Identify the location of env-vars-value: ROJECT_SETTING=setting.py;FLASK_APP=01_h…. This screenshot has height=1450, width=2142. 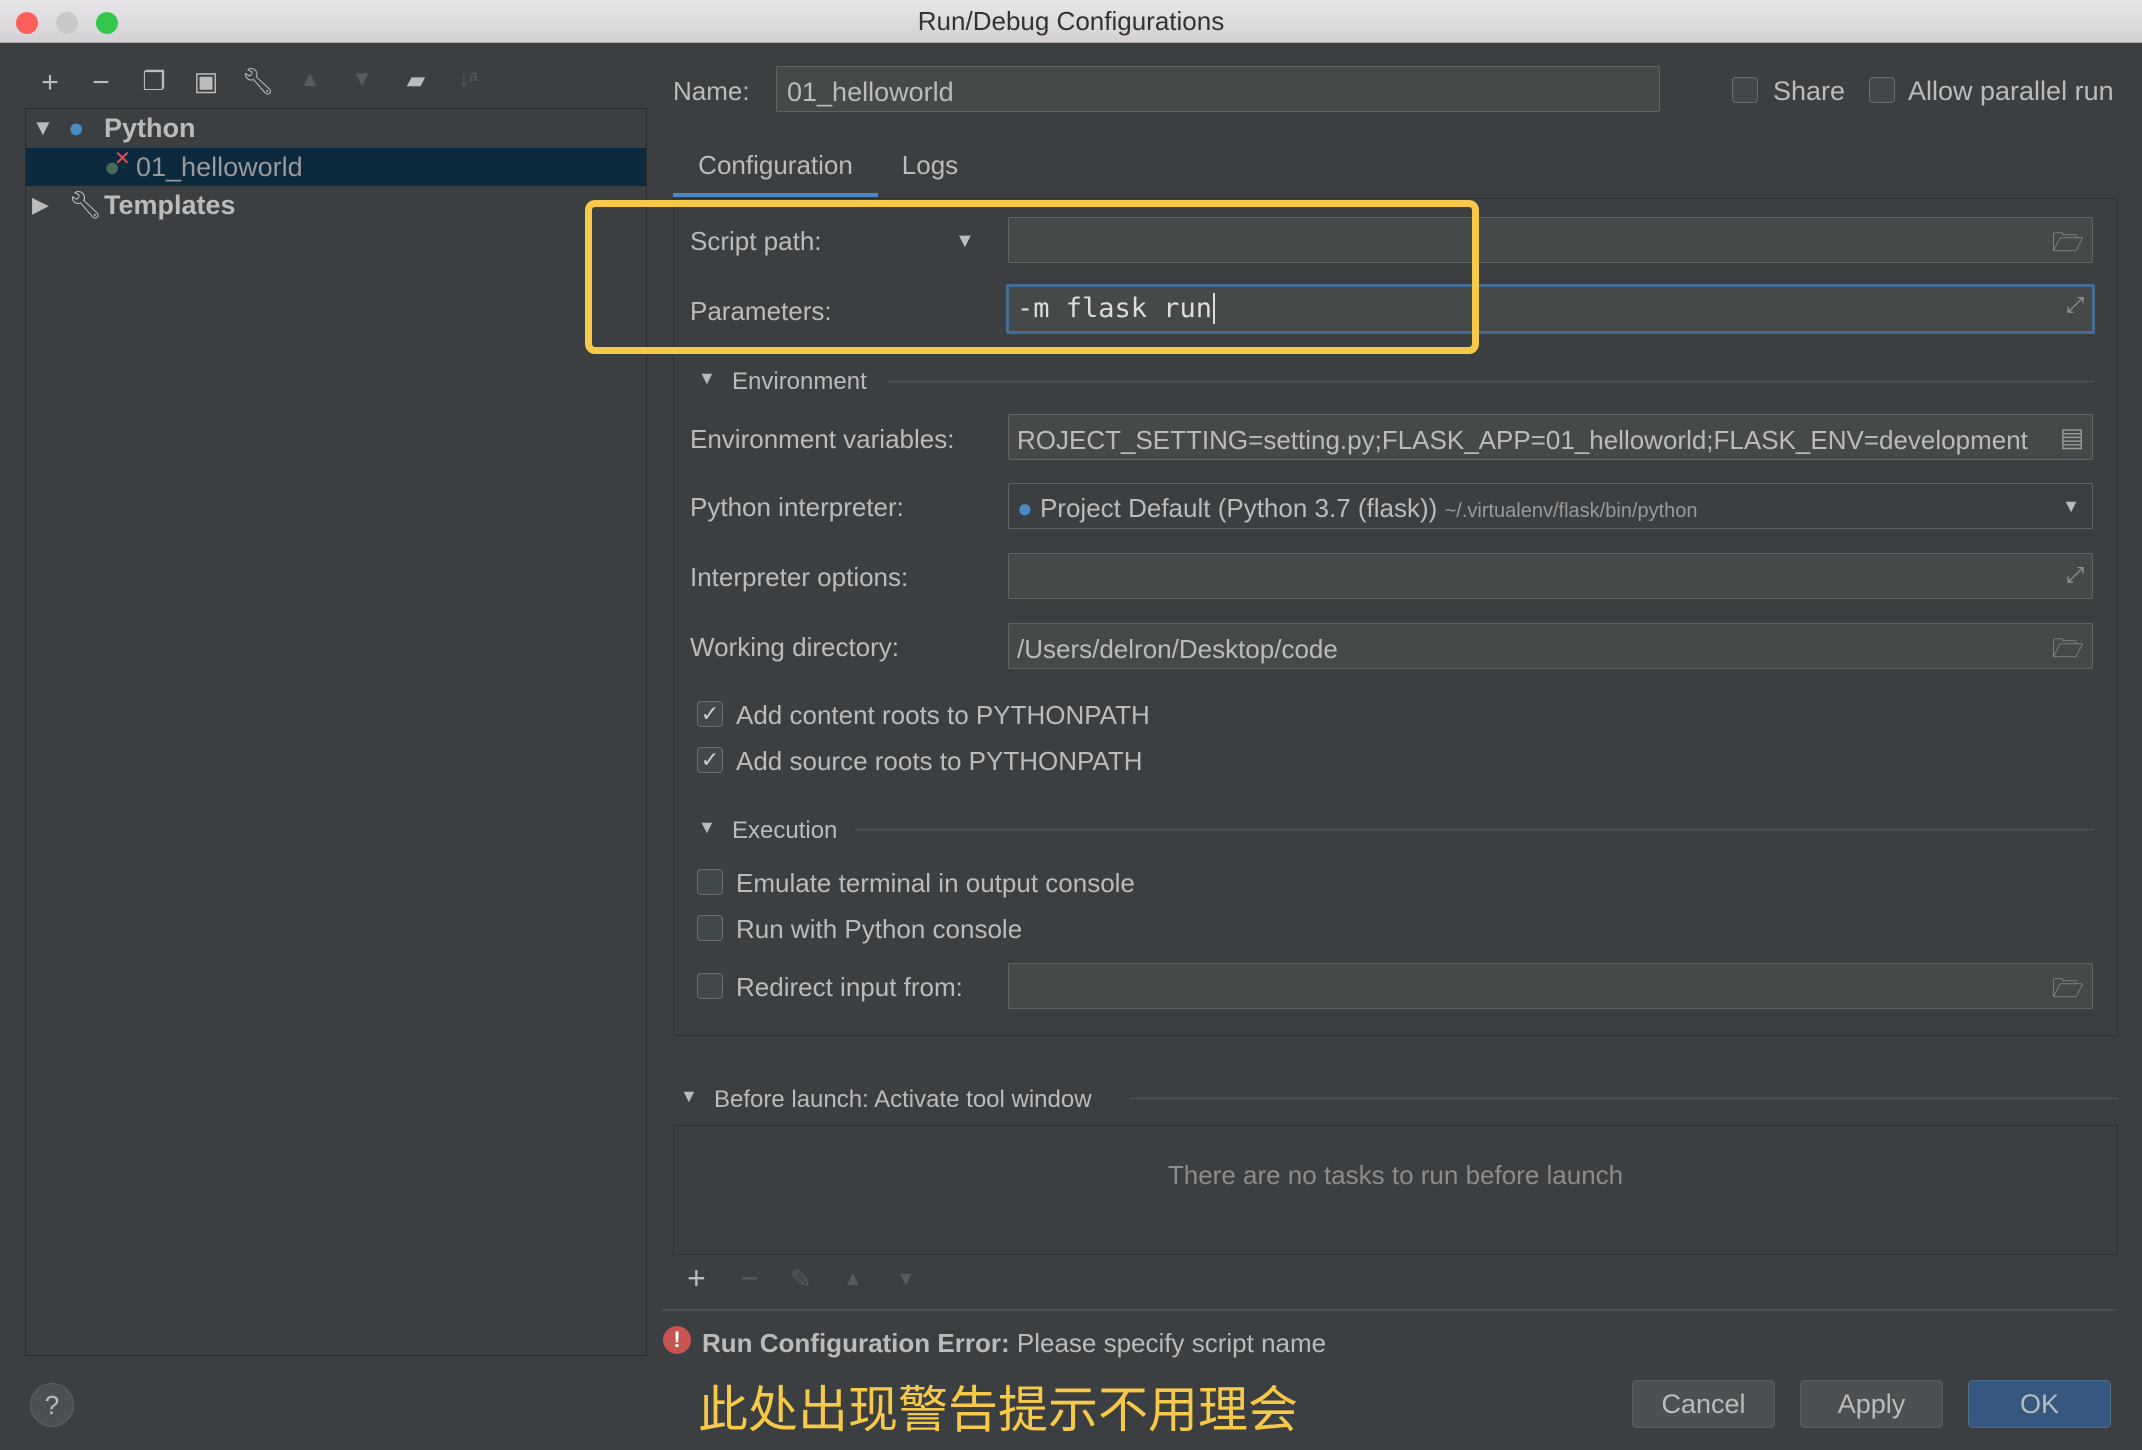
(1522, 440).